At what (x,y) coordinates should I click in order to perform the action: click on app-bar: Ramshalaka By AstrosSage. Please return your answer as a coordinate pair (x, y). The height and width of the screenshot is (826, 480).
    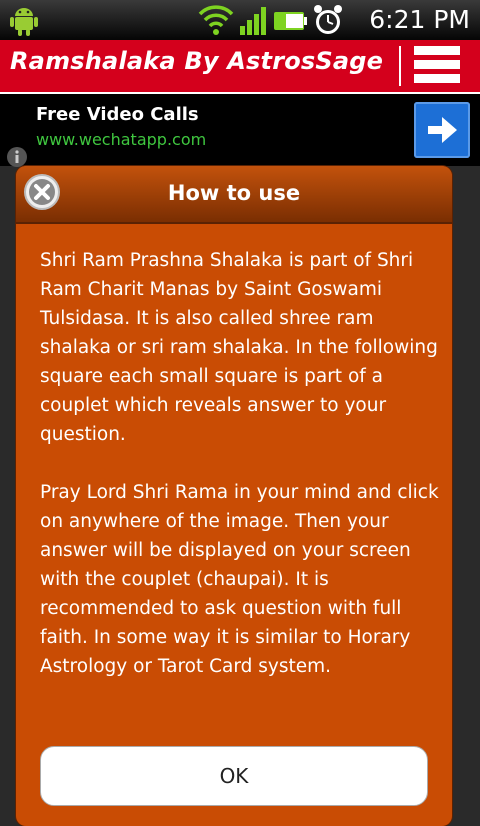
    Looking at the image, I should click on (240, 67).